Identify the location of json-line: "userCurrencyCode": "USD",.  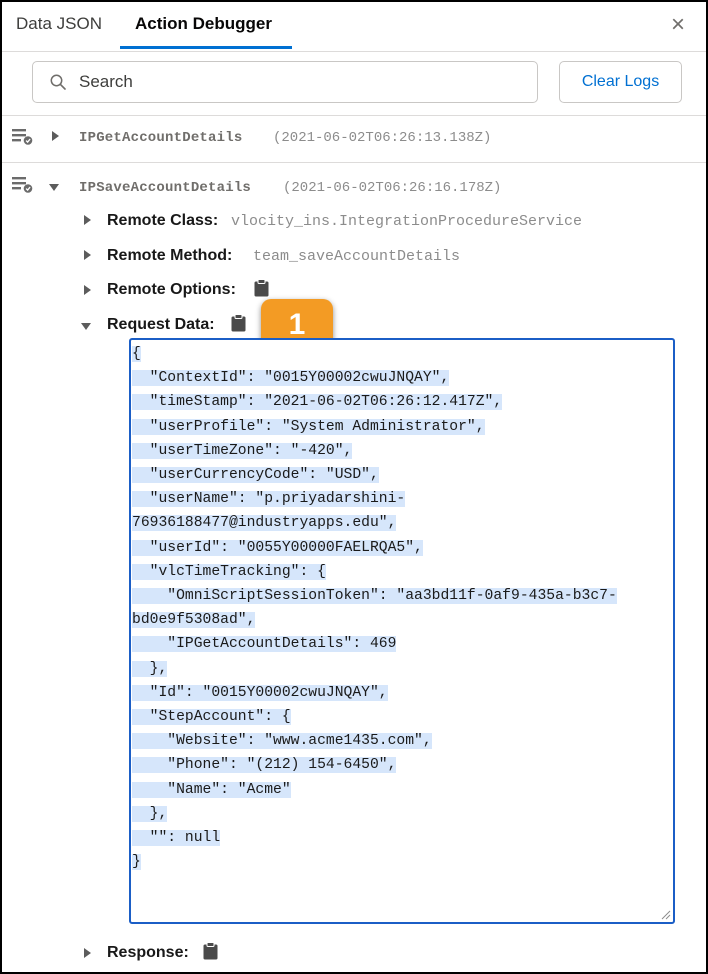
(255, 475).